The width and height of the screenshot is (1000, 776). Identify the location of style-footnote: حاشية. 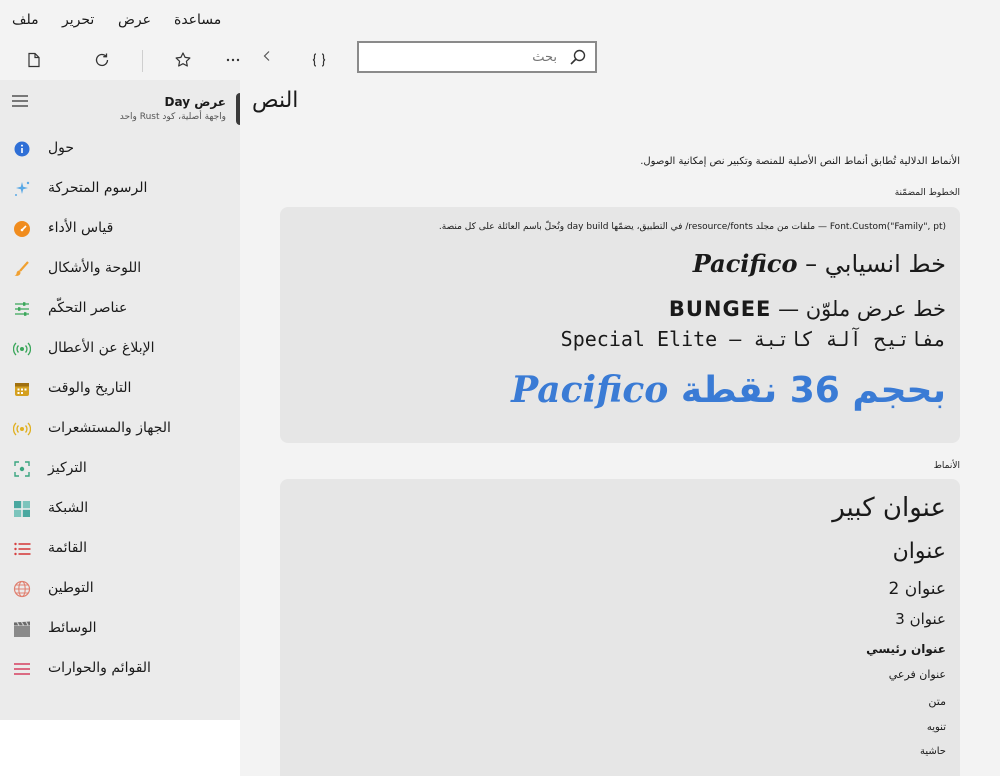
(933, 751).